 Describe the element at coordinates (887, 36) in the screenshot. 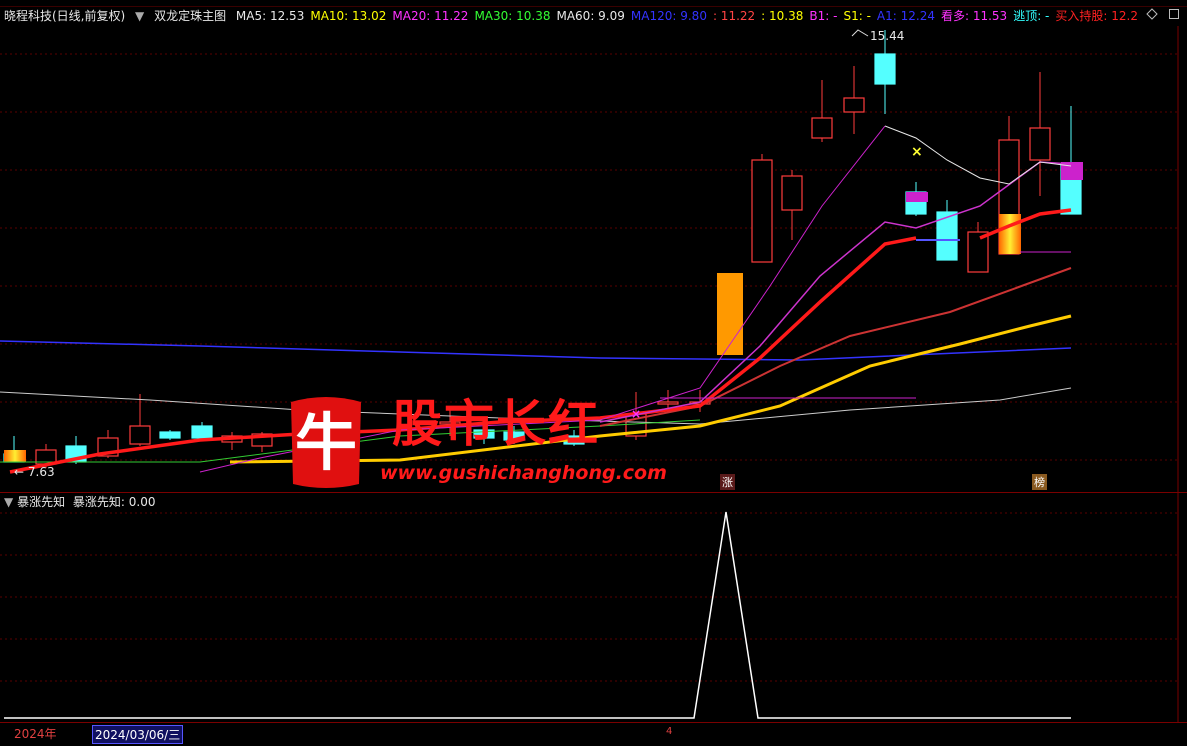

I see `high-price-label: 15.44` at that location.